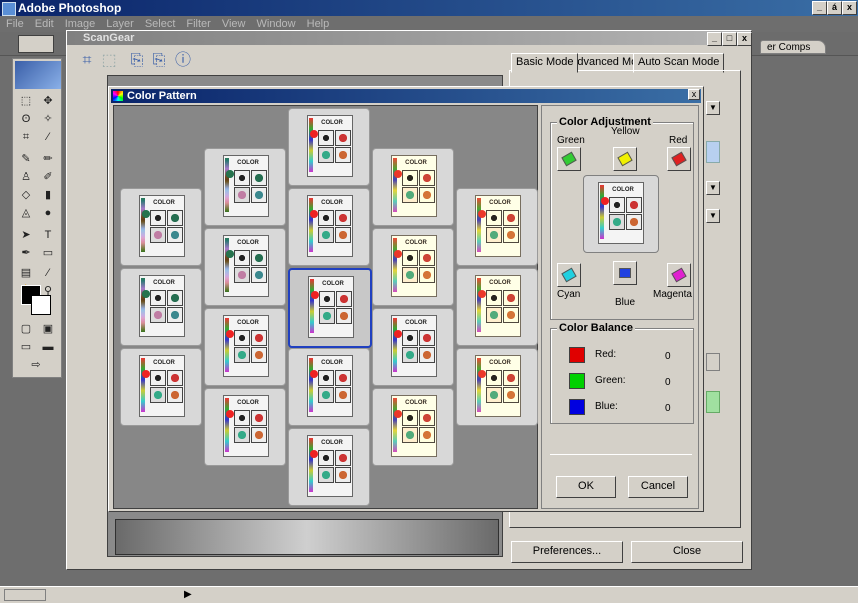 Image resolution: width=858 pixels, height=603 pixels. What do you see at coordinates (577, 381) in the screenshot?
I see `green-swatch` at bounding box center [577, 381].